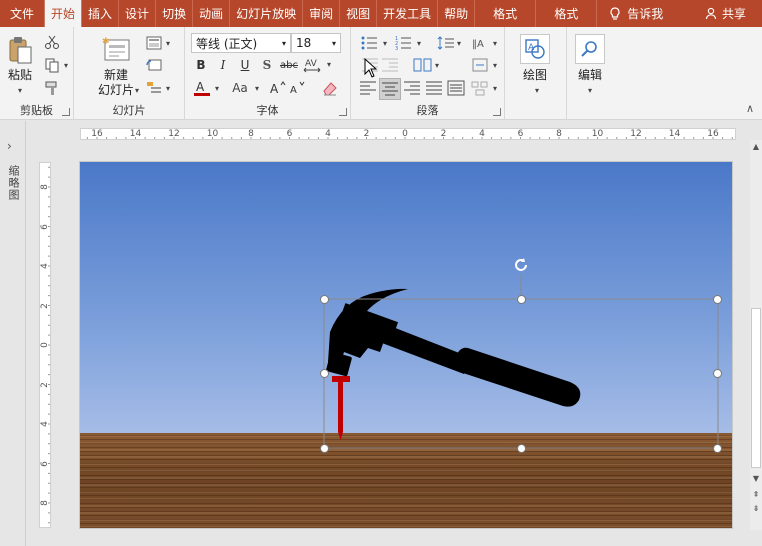 The width and height of the screenshot is (762, 546). I want to click on tab-review: 审阅, so click(320, 13).